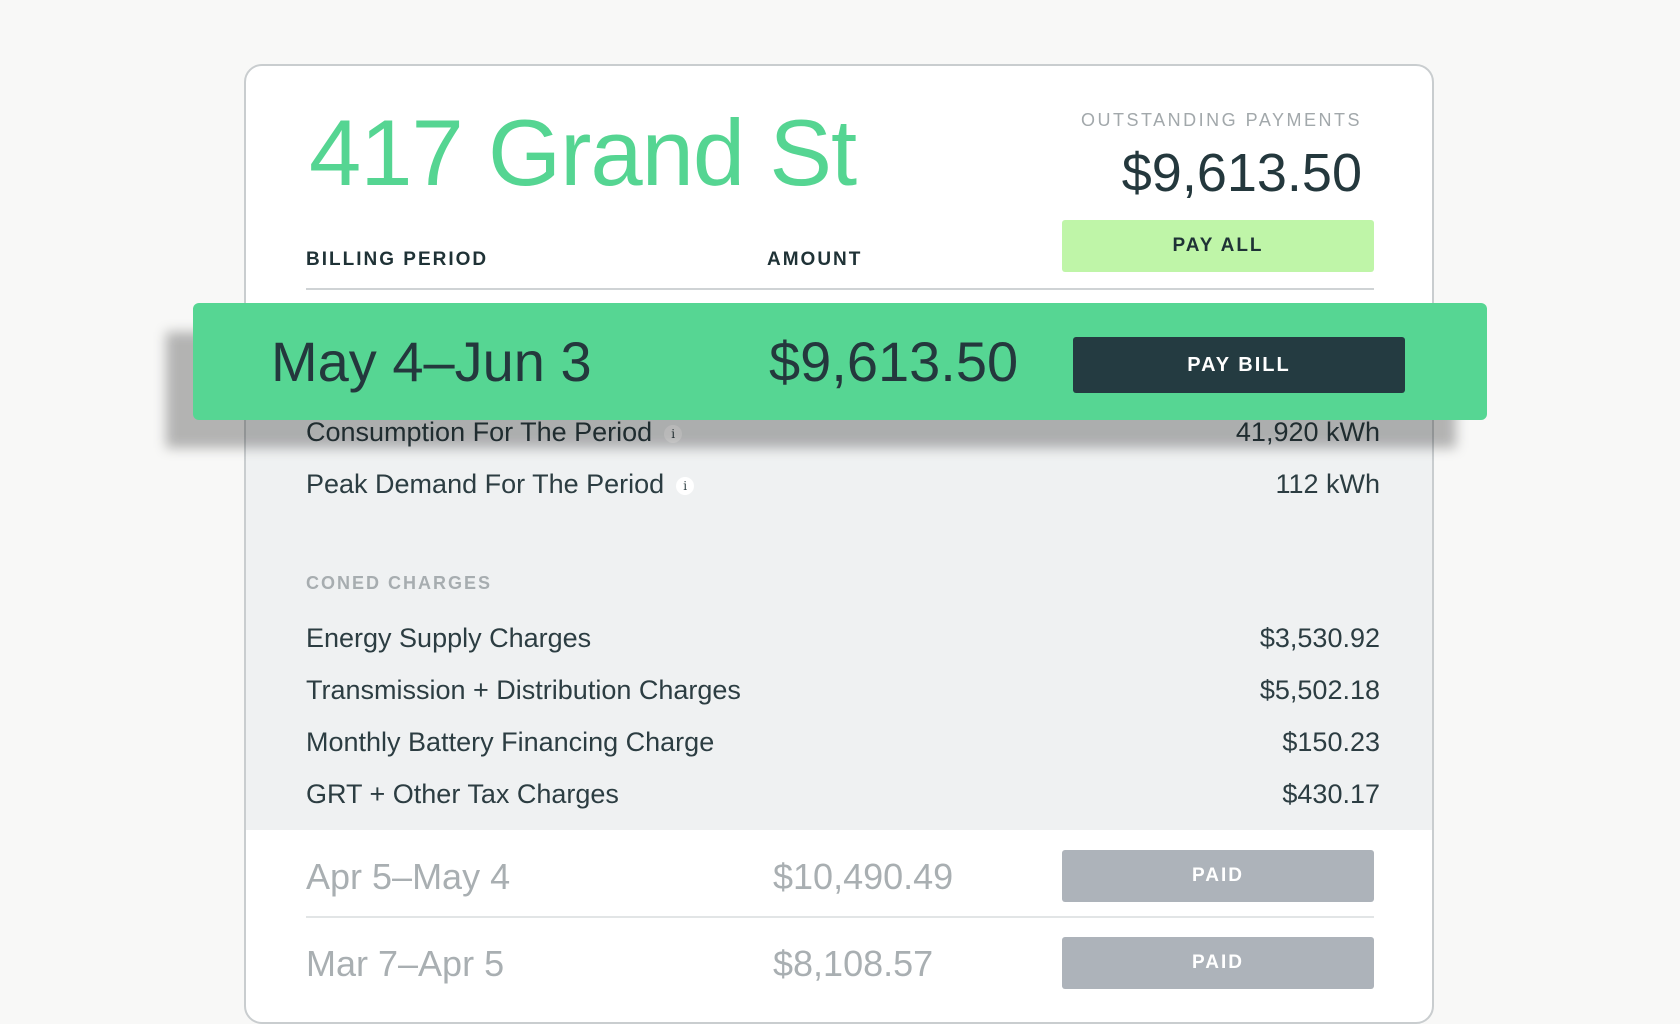 The image size is (1680, 1024). What do you see at coordinates (523, 690) in the screenshot?
I see `charge-label: Transmission + Distribution Charges` at bounding box center [523, 690].